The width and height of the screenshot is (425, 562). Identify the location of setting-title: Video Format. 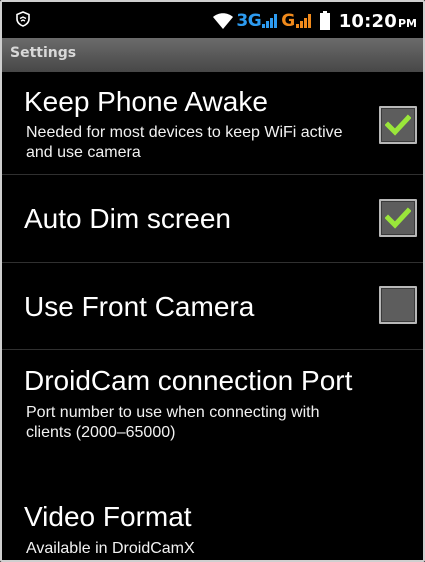
(108, 516).